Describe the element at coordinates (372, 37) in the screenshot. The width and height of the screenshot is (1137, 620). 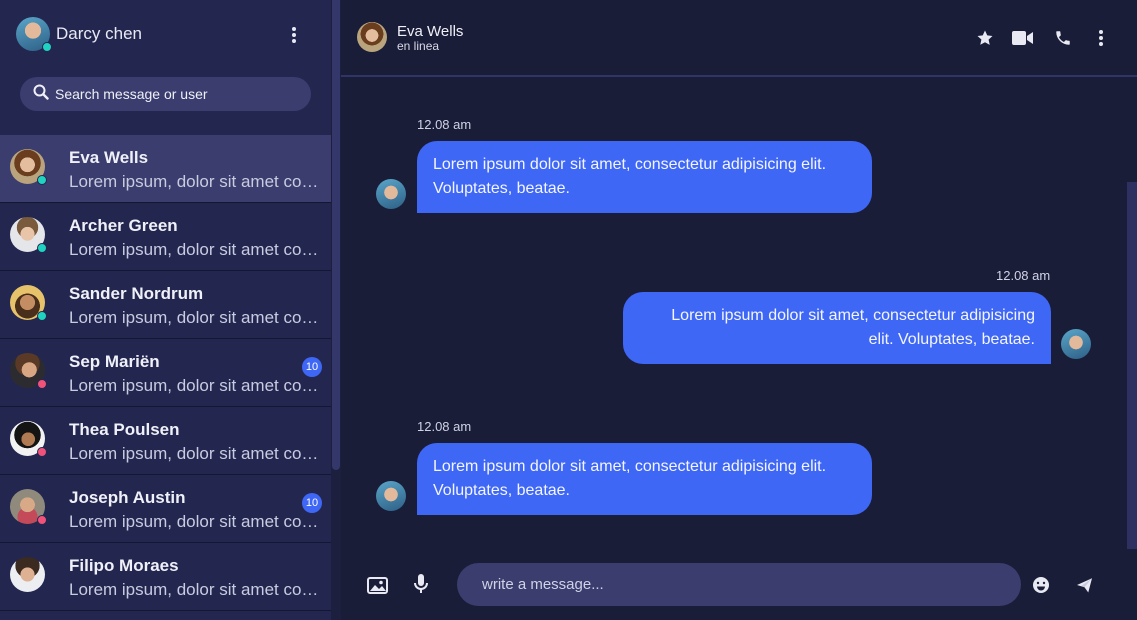
I see `peer-avatar` at that location.